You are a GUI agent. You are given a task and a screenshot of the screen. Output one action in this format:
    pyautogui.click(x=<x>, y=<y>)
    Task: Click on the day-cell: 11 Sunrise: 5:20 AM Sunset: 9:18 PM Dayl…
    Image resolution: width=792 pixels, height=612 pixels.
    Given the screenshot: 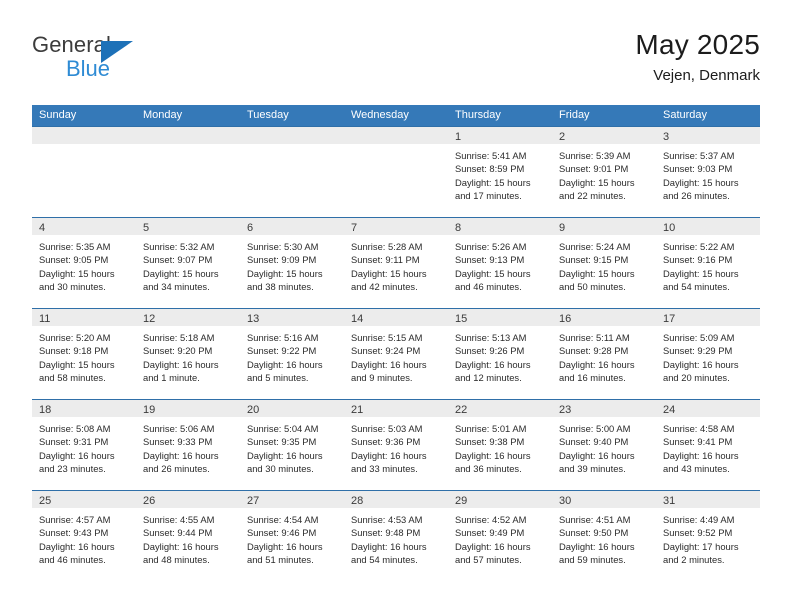 What is the action you would take?
    pyautogui.click(x=84, y=354)
    